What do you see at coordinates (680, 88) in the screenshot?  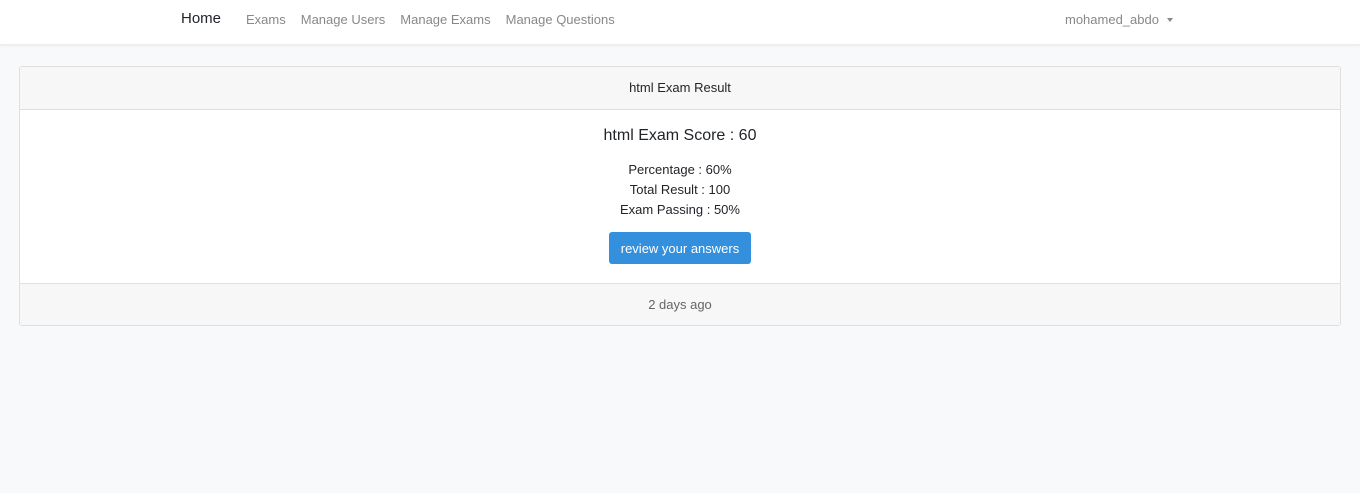 I see `card-header: html Exam Result` at bounding box center [680, 88].